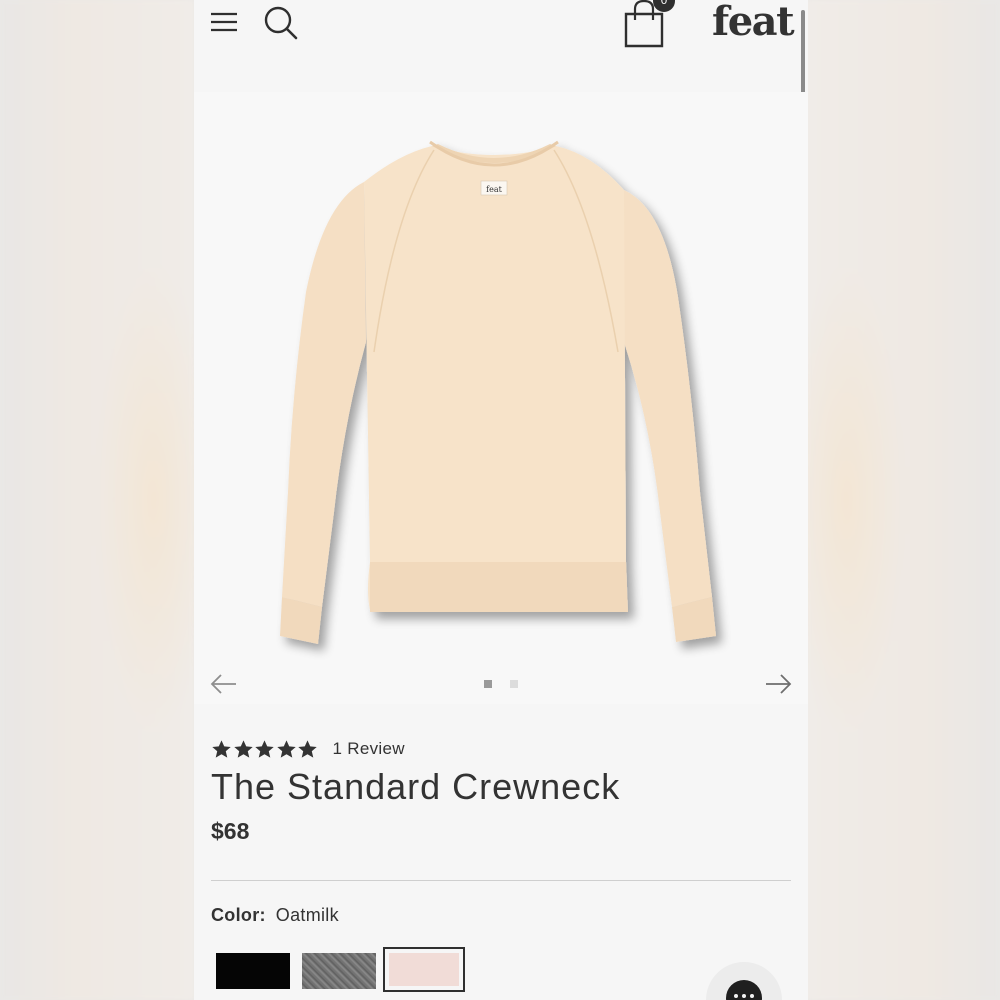  Describe the element at coordinates (224, 22) in the screenshot. I see `hamburger-menu-icon` at that location.